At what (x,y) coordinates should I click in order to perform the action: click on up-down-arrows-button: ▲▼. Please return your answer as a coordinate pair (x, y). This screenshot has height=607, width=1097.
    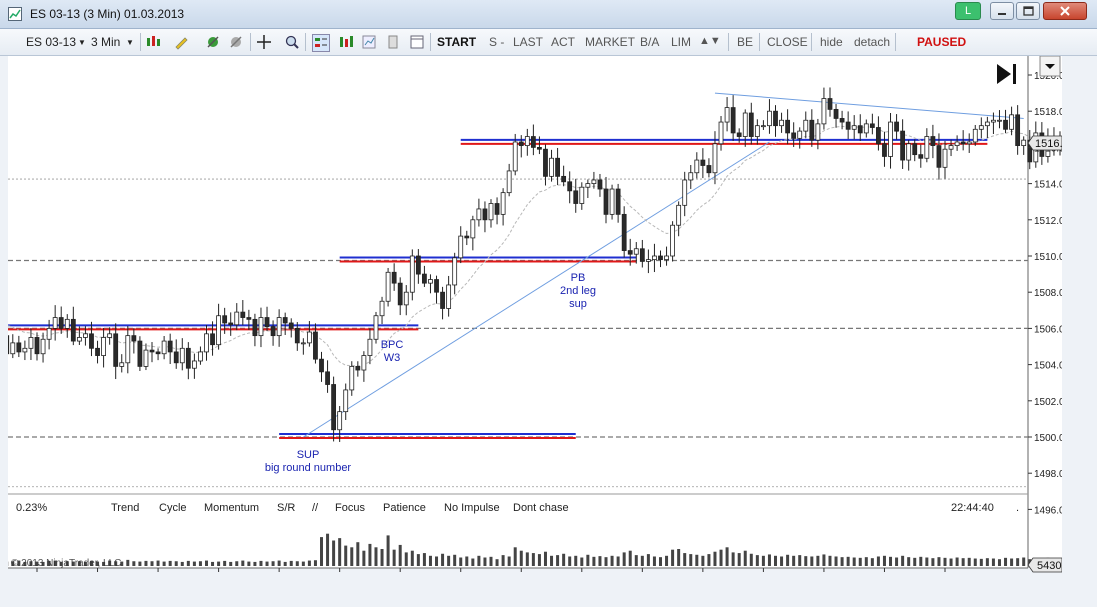
    Looking at the image, I should click on (710, 41).